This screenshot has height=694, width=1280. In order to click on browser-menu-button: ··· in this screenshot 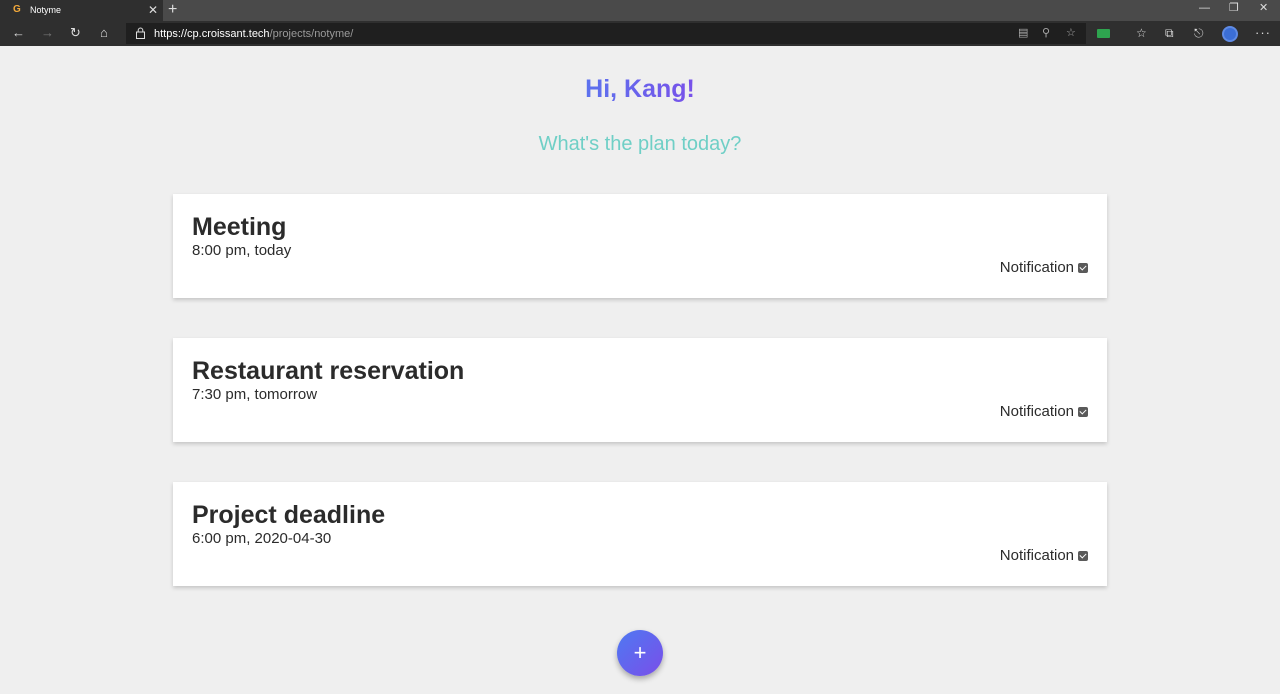, I will do `click(1263, 33)`.